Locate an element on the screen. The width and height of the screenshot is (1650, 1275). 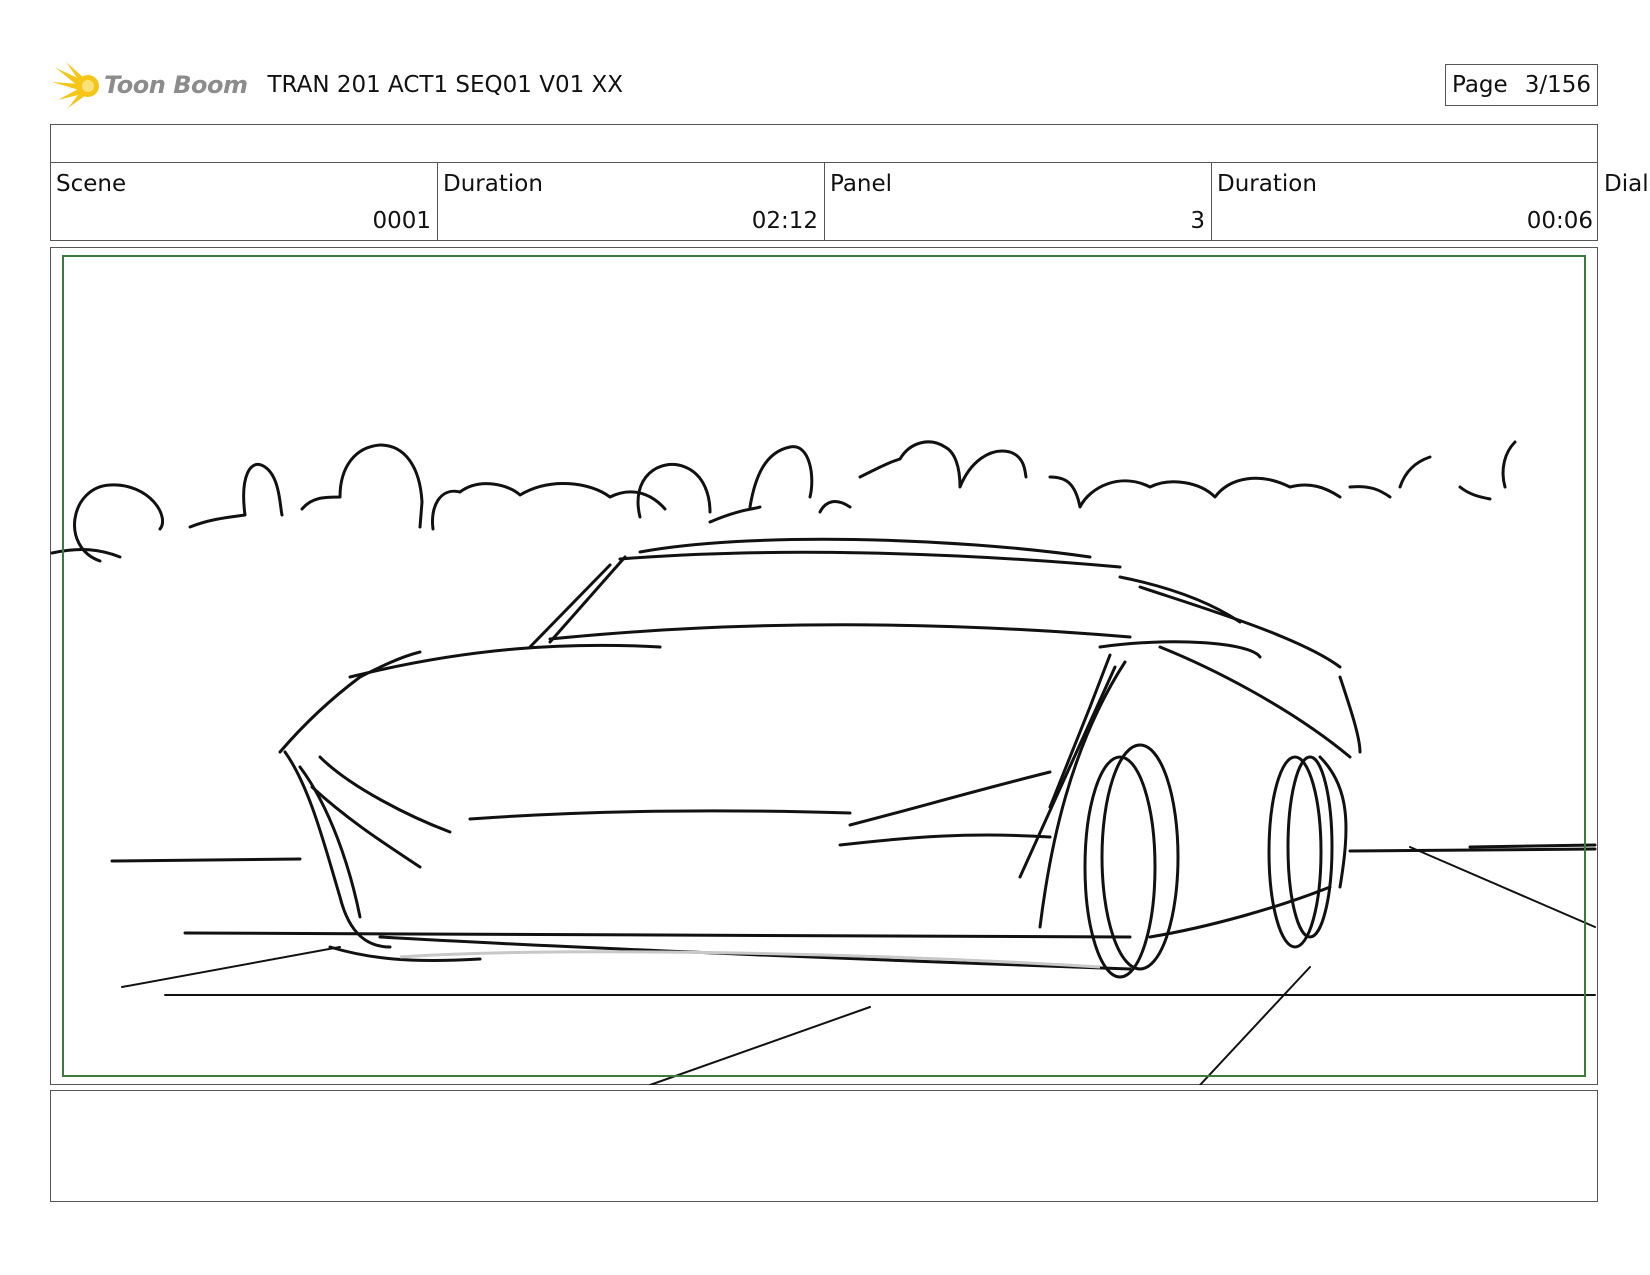
scene-value: 0001 is located at coordinates (401, 221).